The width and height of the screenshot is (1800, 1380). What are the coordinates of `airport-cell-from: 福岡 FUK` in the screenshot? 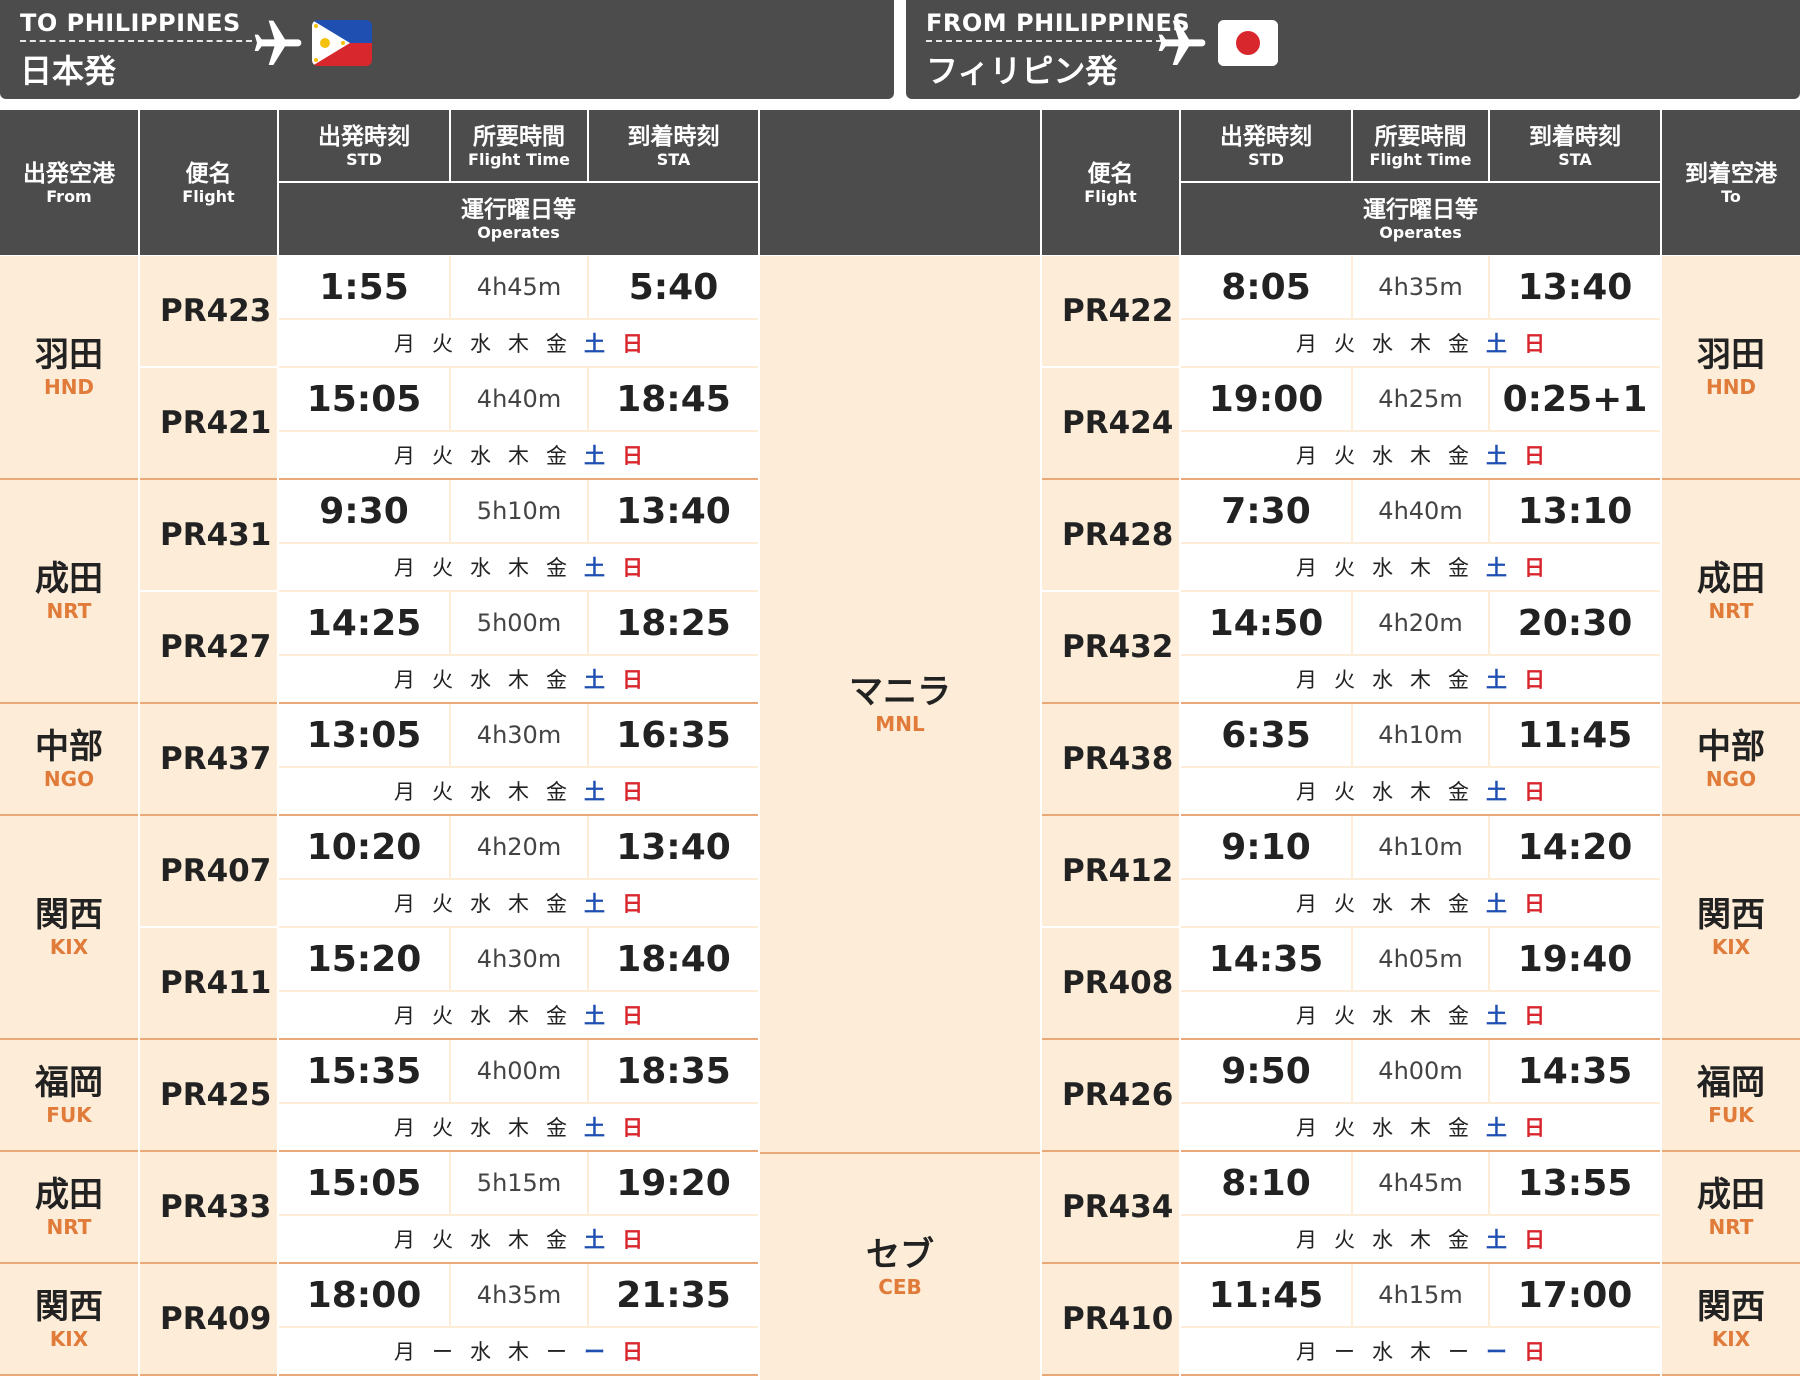 It's located at (69, 1096).